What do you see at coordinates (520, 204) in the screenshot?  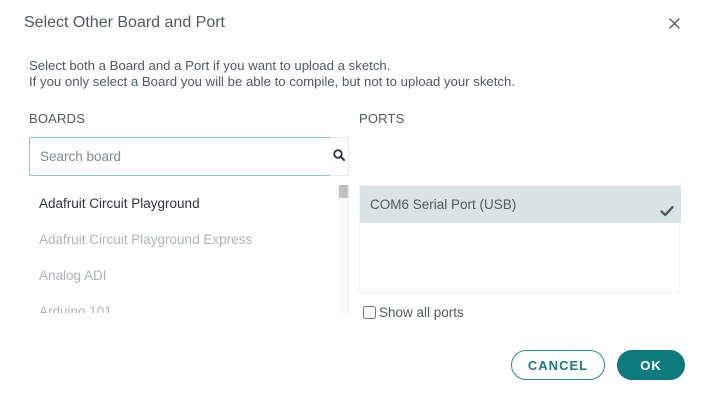 I see `port-item-com6: COM6 Serial Port (USB)` at bounding box center [520, 204].